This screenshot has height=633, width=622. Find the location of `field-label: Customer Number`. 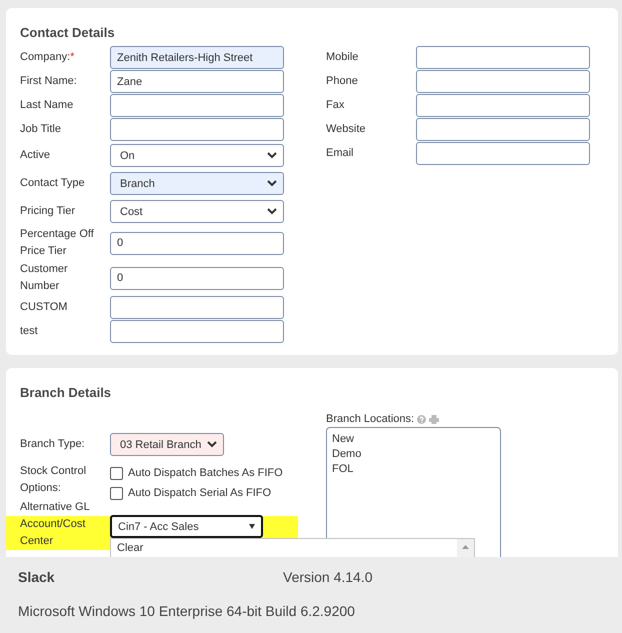

field-label: Customer Number is located at coordinates (44, 278).